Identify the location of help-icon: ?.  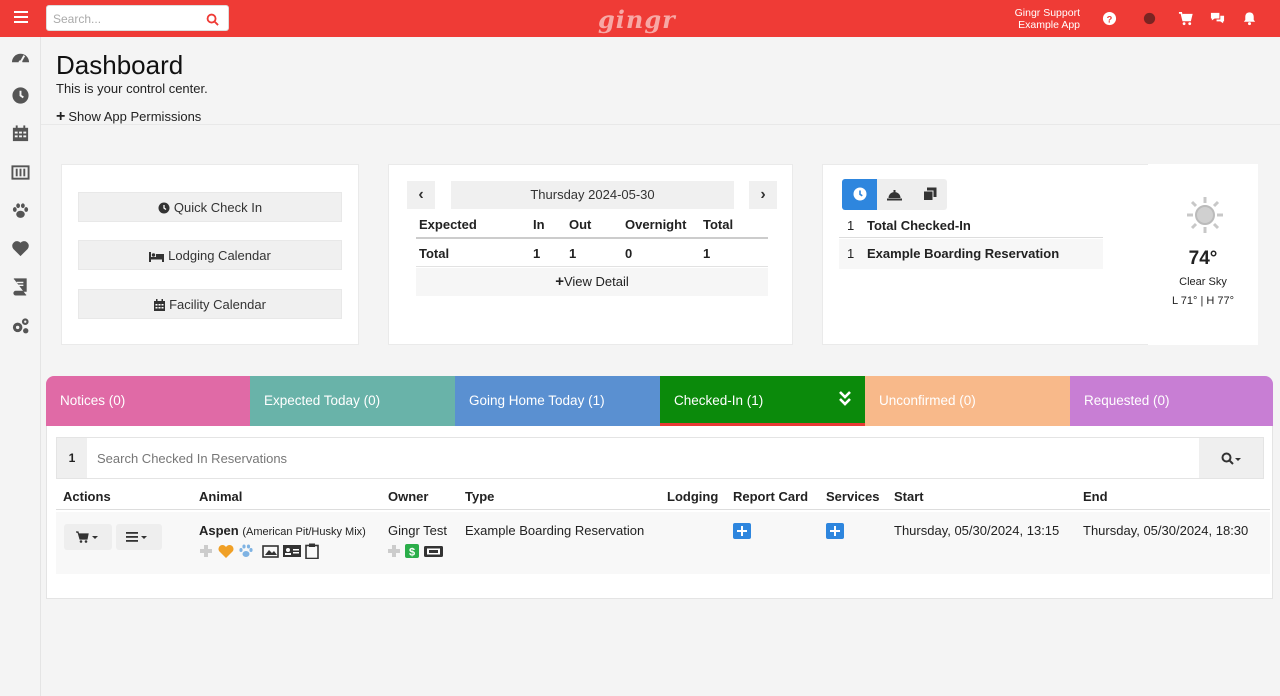
(1109, 18).